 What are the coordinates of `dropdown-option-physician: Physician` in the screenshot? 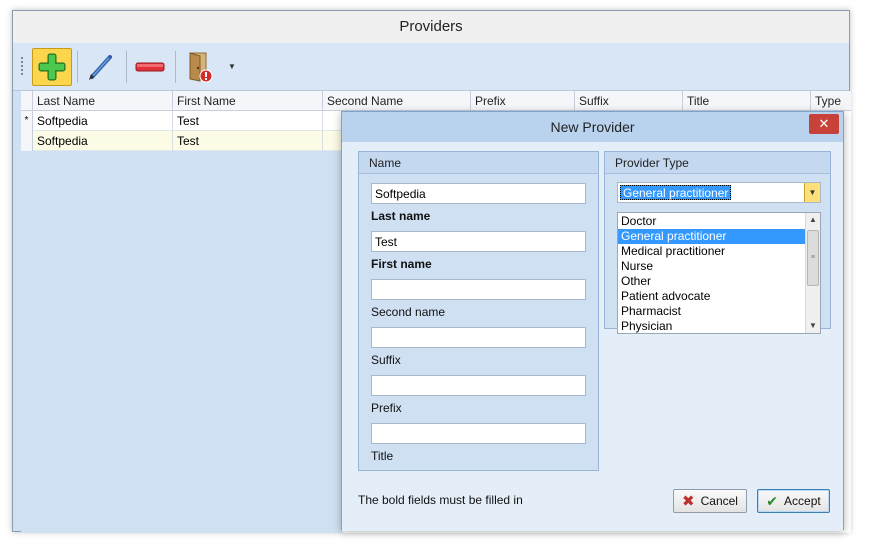 It's located at (711, 326).